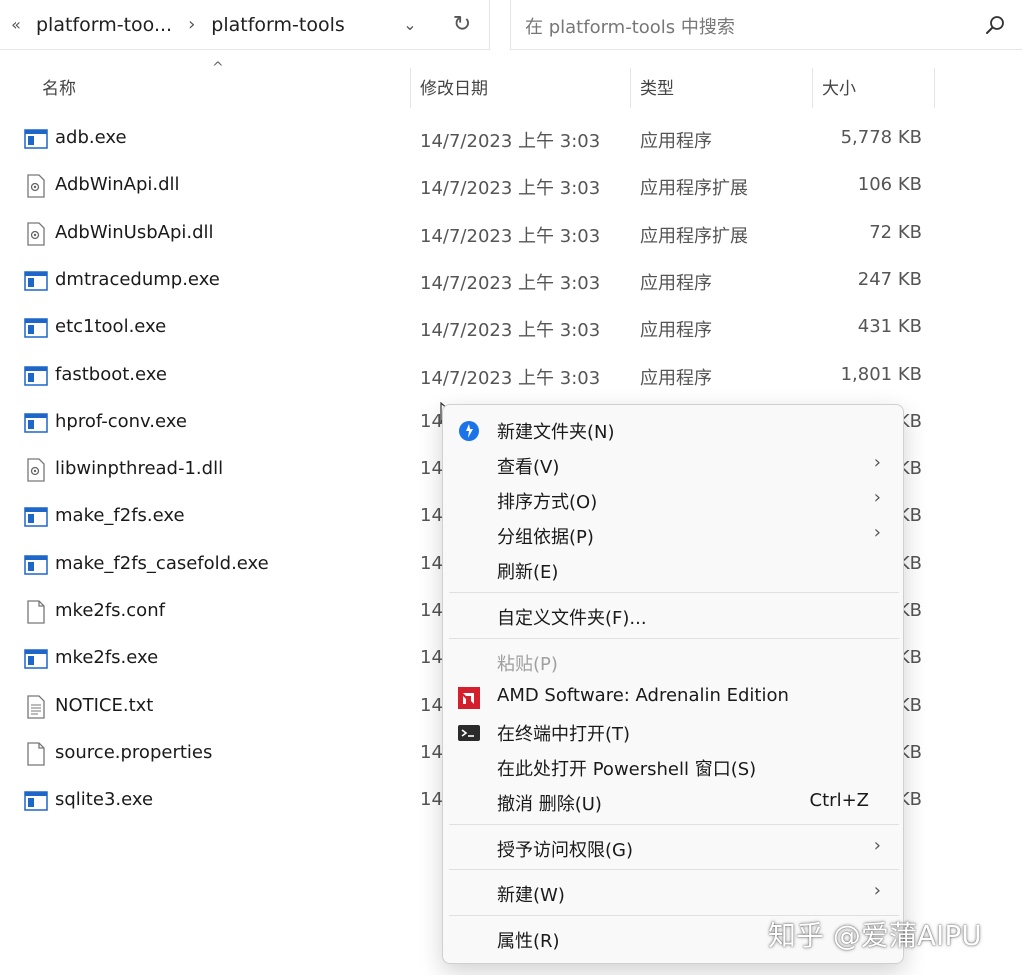 The width and height of the screenshot is (1022, 975). I want to click on menu-item-label: 在终端中打开(T), so click(564, 734).